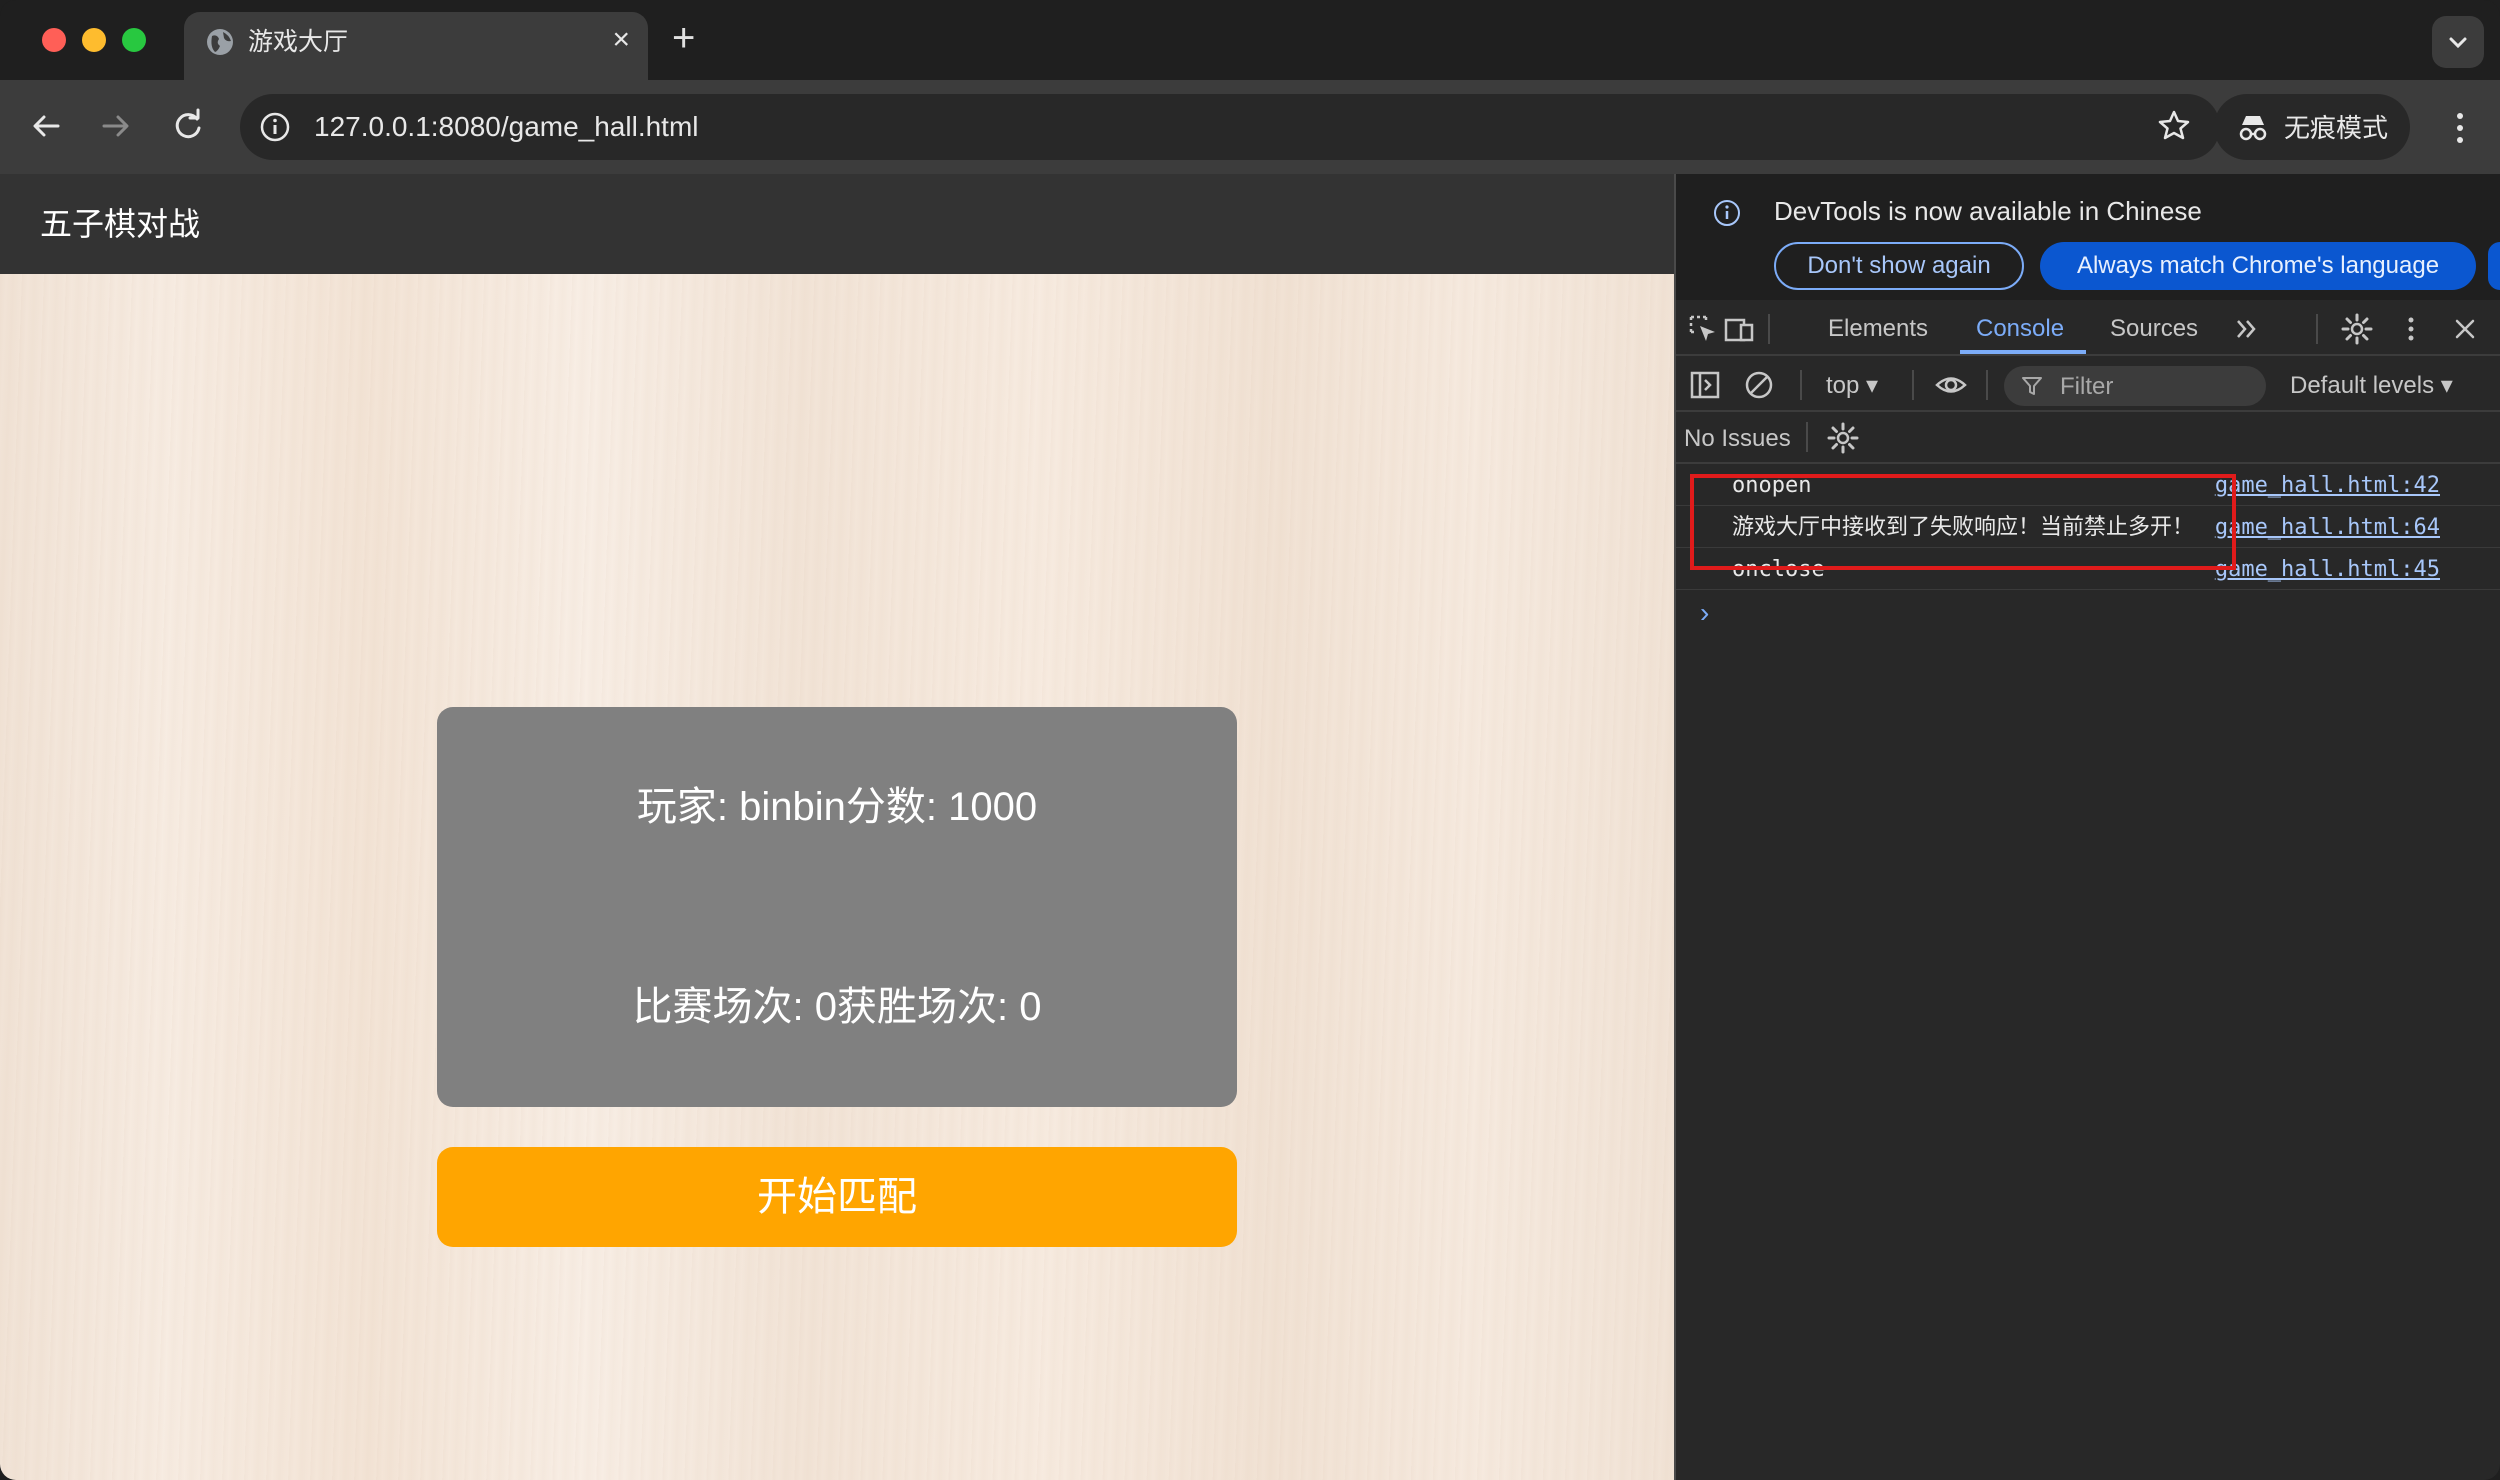 Image resolution: width=2500 pixels, height=1480 pixels. I want to click on devtools-tab-bar: Elements Console Sources, so click(2088, 328).